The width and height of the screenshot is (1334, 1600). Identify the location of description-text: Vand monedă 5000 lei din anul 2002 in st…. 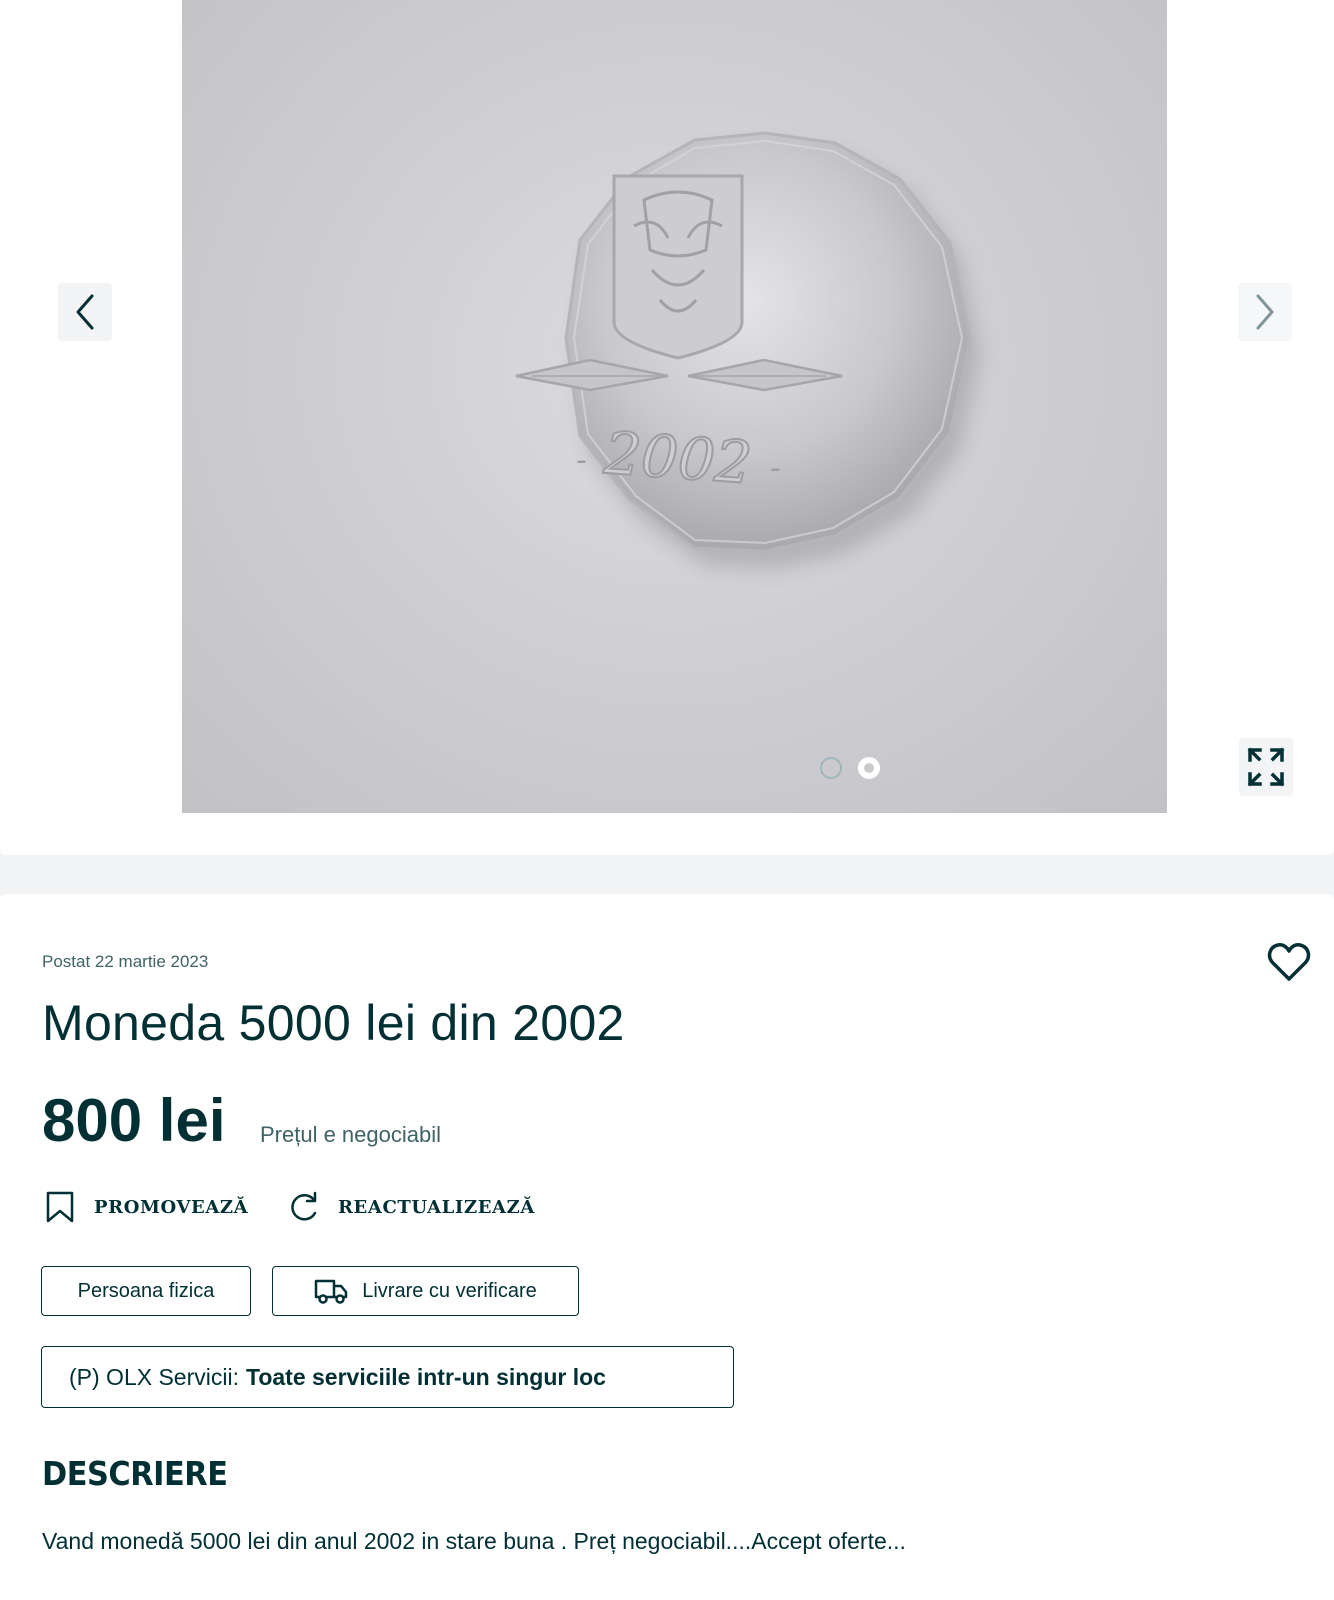
(474, 1541).